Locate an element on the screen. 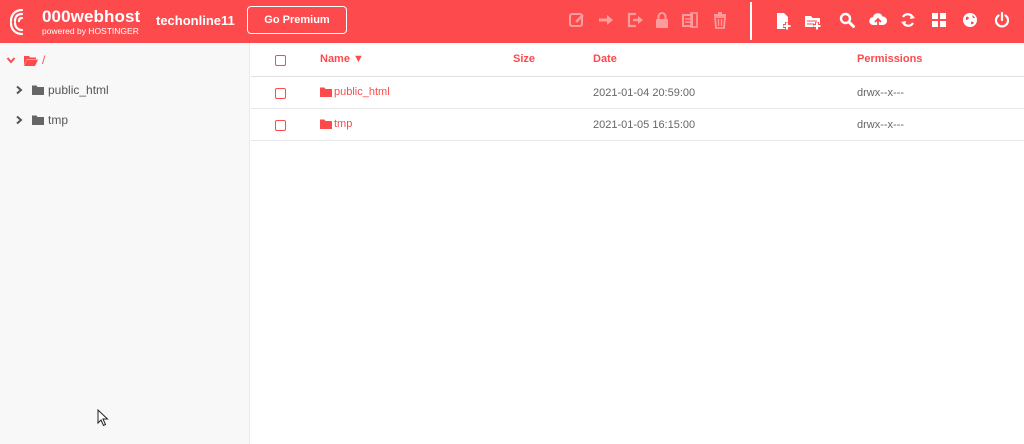  file-name: public_html is located at coordinates (362, 92).